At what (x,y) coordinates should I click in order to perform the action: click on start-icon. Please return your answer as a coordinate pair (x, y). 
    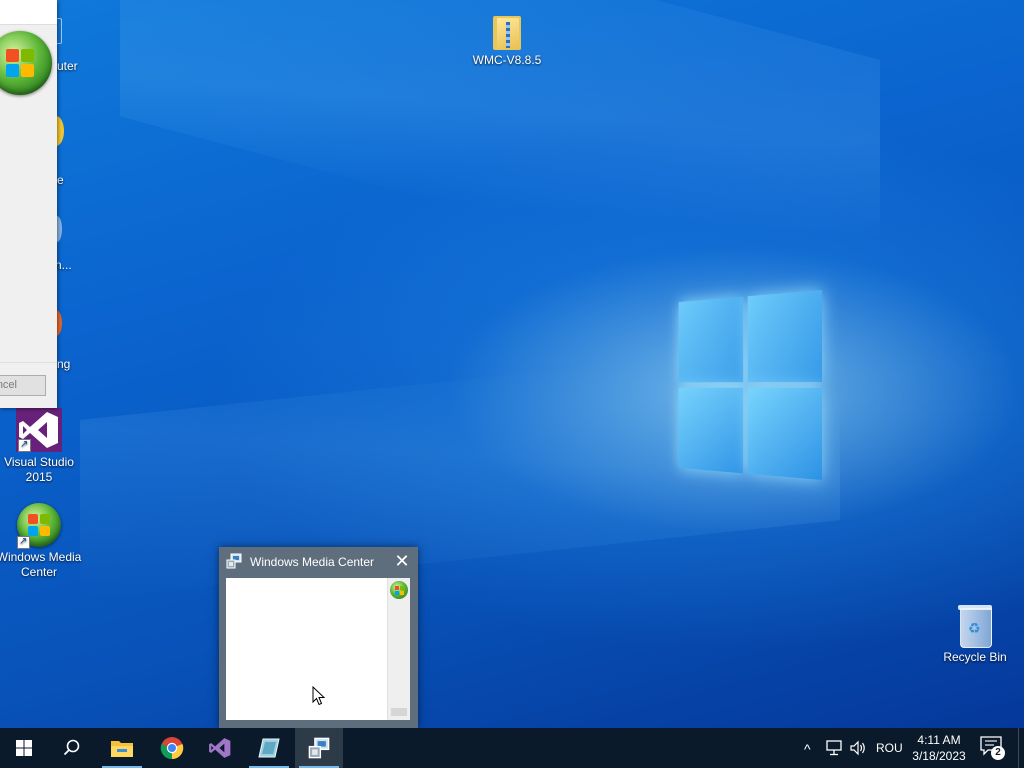
    Looking at the image, I should click on (24, 748).